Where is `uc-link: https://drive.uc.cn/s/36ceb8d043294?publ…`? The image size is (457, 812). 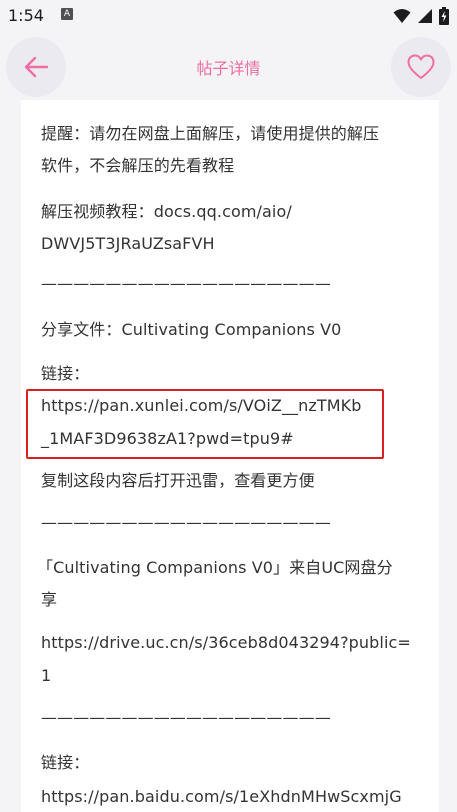 uc-link: https://drive.uc.cn/s/36ceb8d043294?publ… is located at coordinates (226, 643).